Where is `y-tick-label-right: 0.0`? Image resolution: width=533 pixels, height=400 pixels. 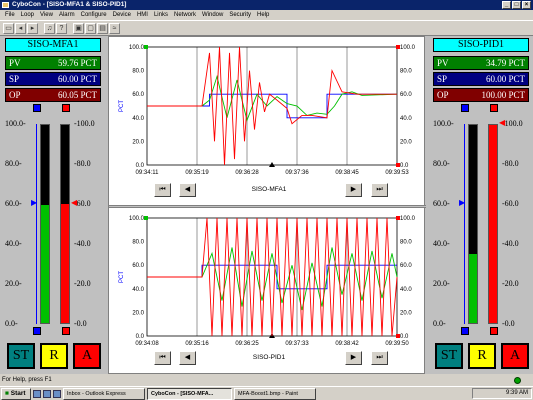
y-tick-label-right: 0.0 is located at coordinates (404, 337).